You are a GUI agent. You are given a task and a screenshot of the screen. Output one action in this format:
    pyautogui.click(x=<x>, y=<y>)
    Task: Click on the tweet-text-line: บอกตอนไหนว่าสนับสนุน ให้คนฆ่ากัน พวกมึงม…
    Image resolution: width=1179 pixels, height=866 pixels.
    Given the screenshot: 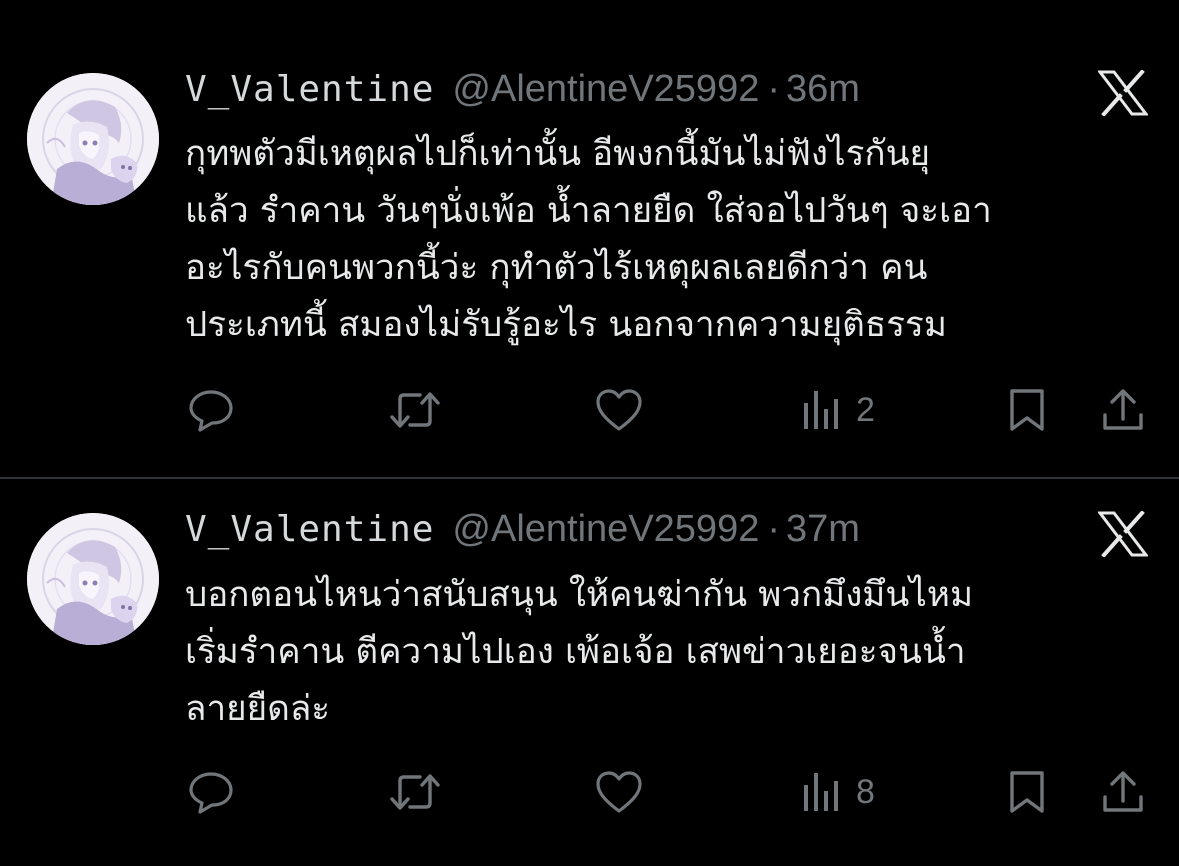 What is the action you would take?
    pyautogui.click(x=579, y=595)
    